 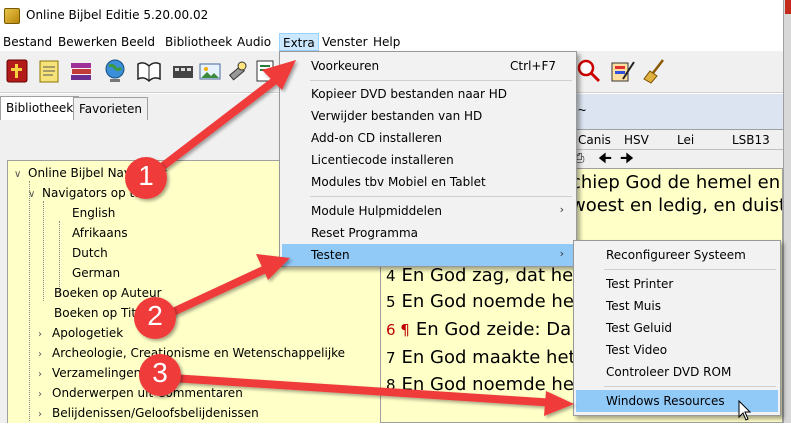 What do you see at coordinates (428, 233) in the screenshot?
I see `menu-item-reset: Reset Programma` at bounding box center [428, 233].